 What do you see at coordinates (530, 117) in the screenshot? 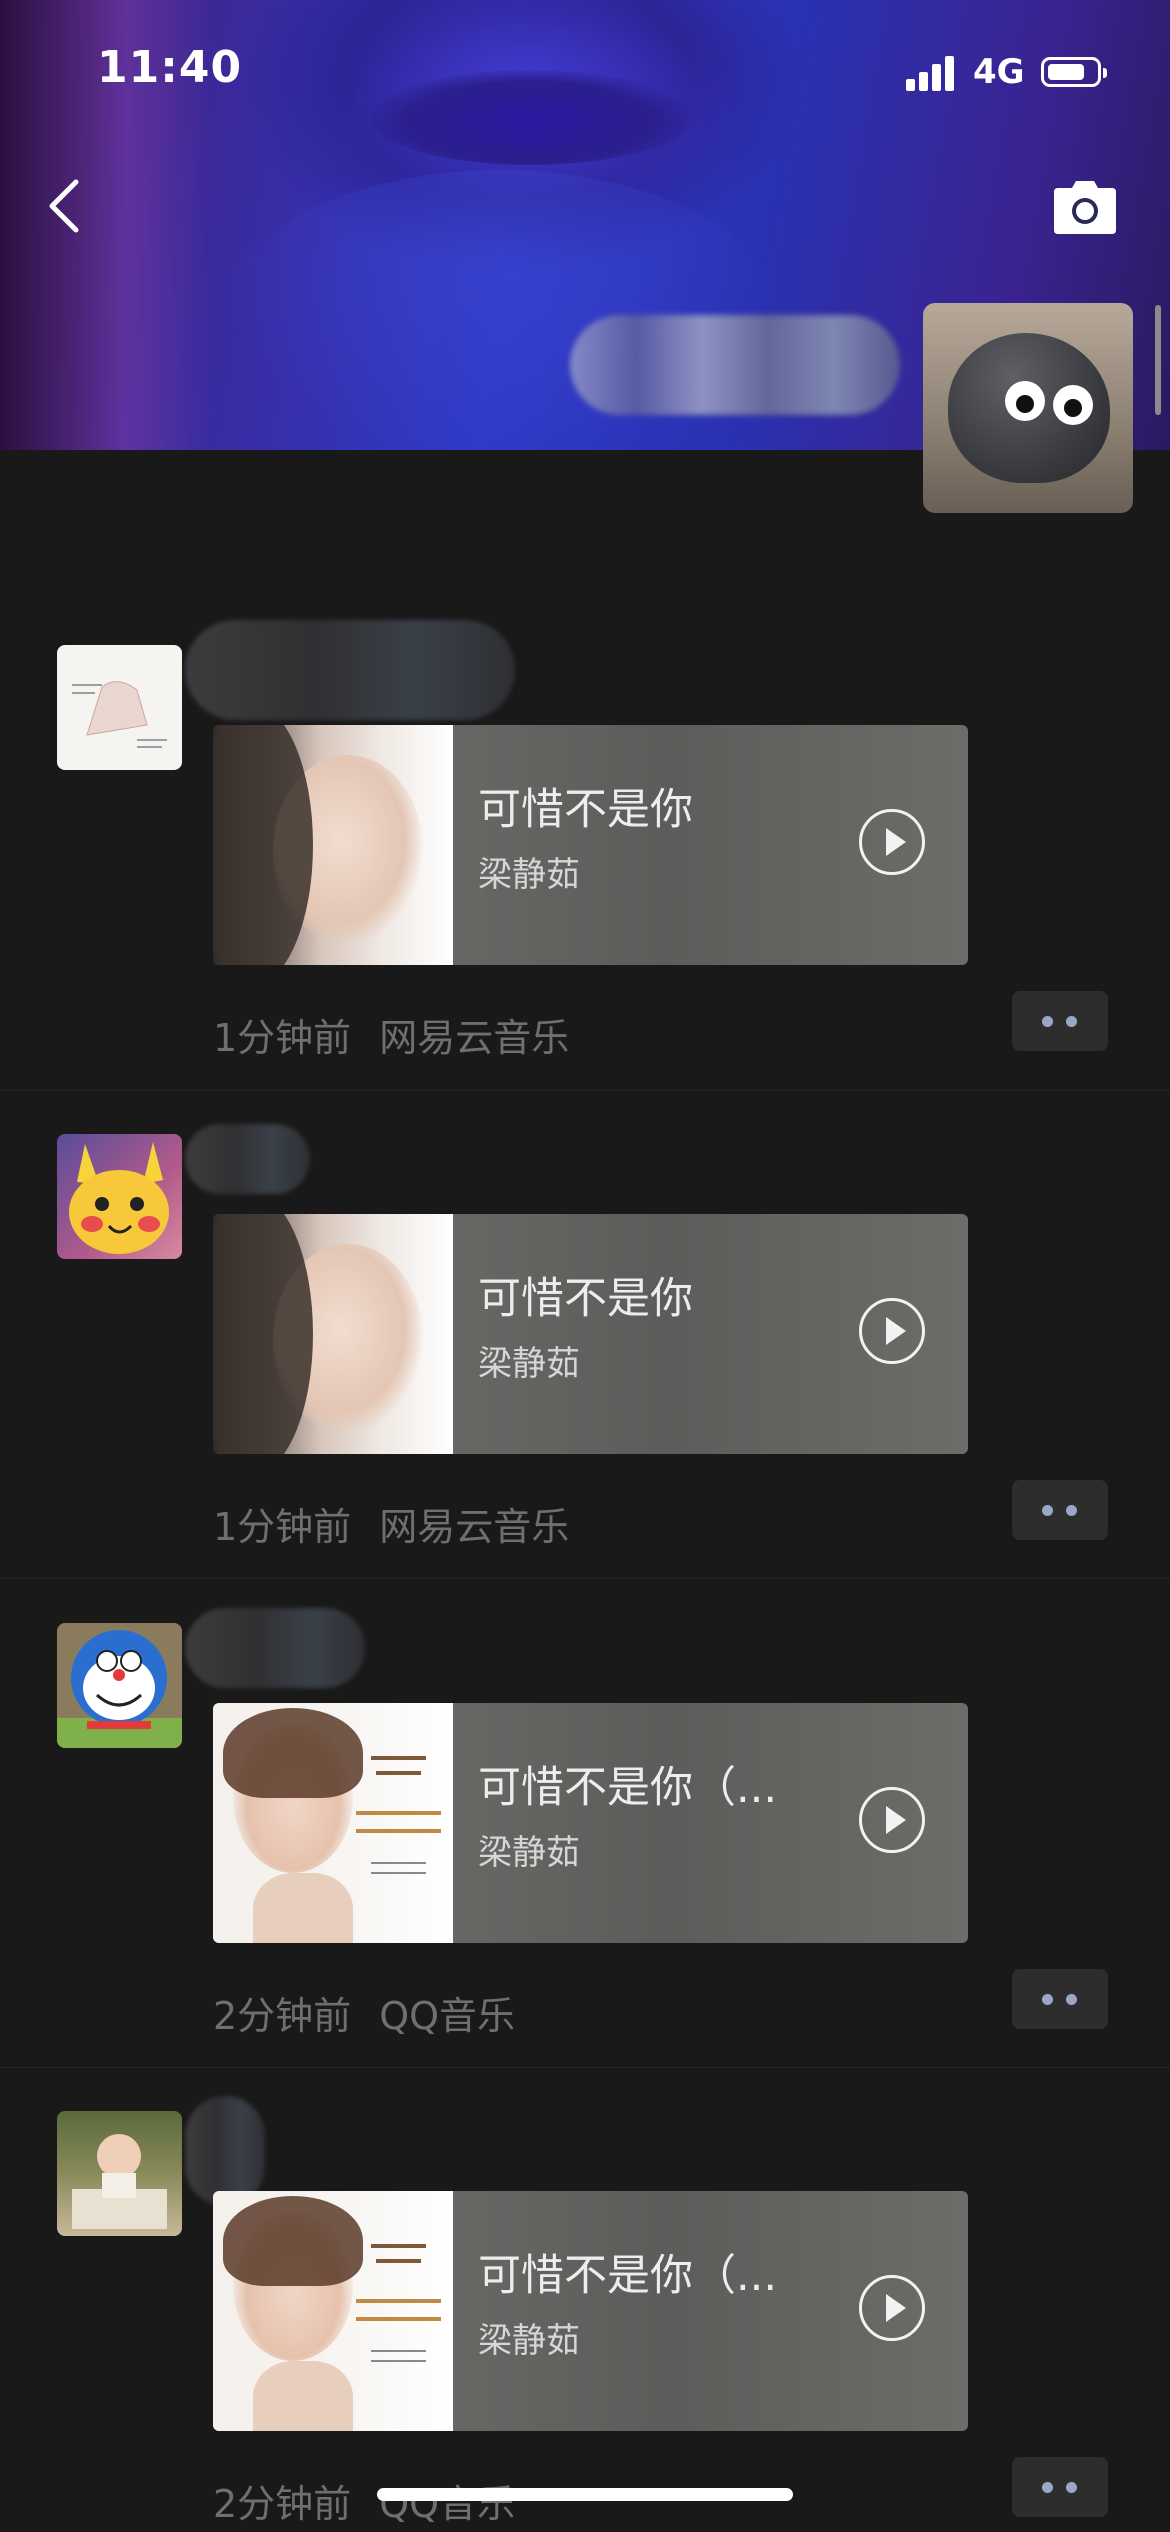
I see `cover-lips` at bounding box center [530, 117].